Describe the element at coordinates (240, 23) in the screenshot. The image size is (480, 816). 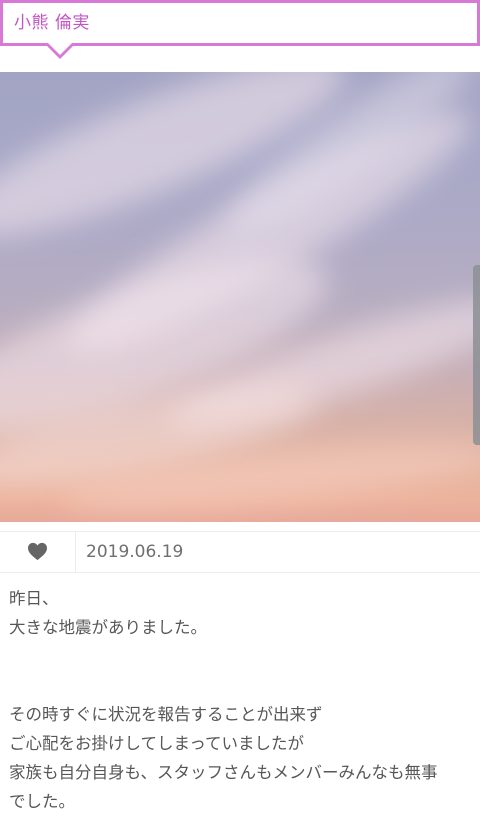
I see `member-name-header: 小熊 倫実` at that location.